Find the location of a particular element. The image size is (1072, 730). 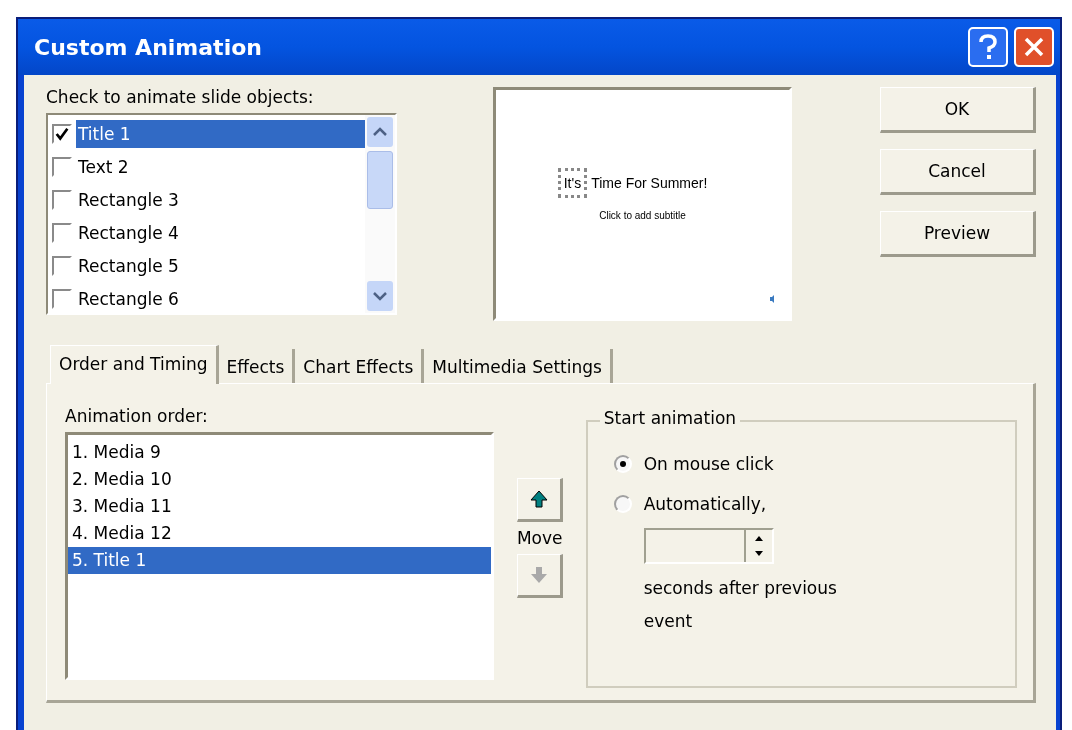

spin-up-icon is located at coordinates (758, 538).